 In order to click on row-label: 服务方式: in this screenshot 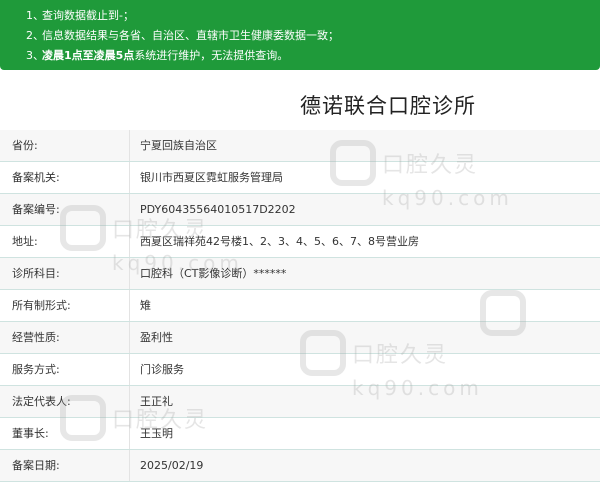, I will do `click(65, 369)`.